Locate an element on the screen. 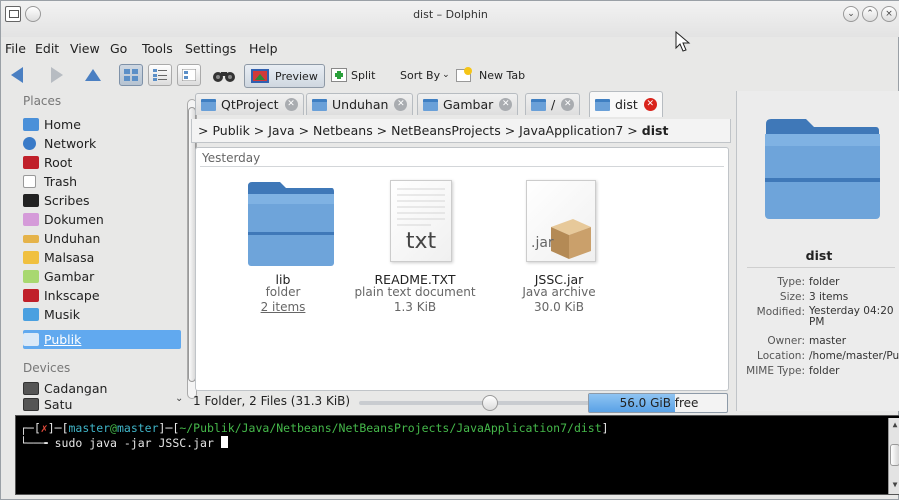 This screenshot has width=899, height=500. find-button is located at coordinates (224, 75).